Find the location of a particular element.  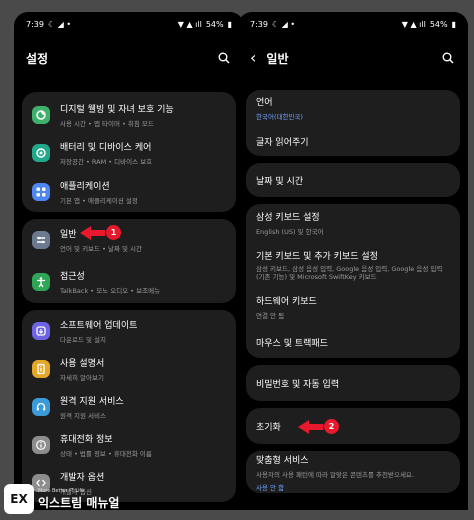

general-header: ‹ 일반 is located at coordinates (353, 58).